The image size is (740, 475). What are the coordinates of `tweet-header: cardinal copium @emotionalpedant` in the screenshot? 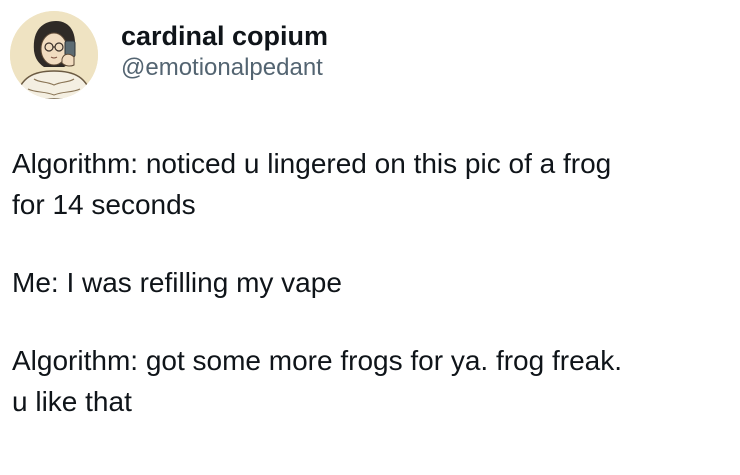 It's located at (169, 55).